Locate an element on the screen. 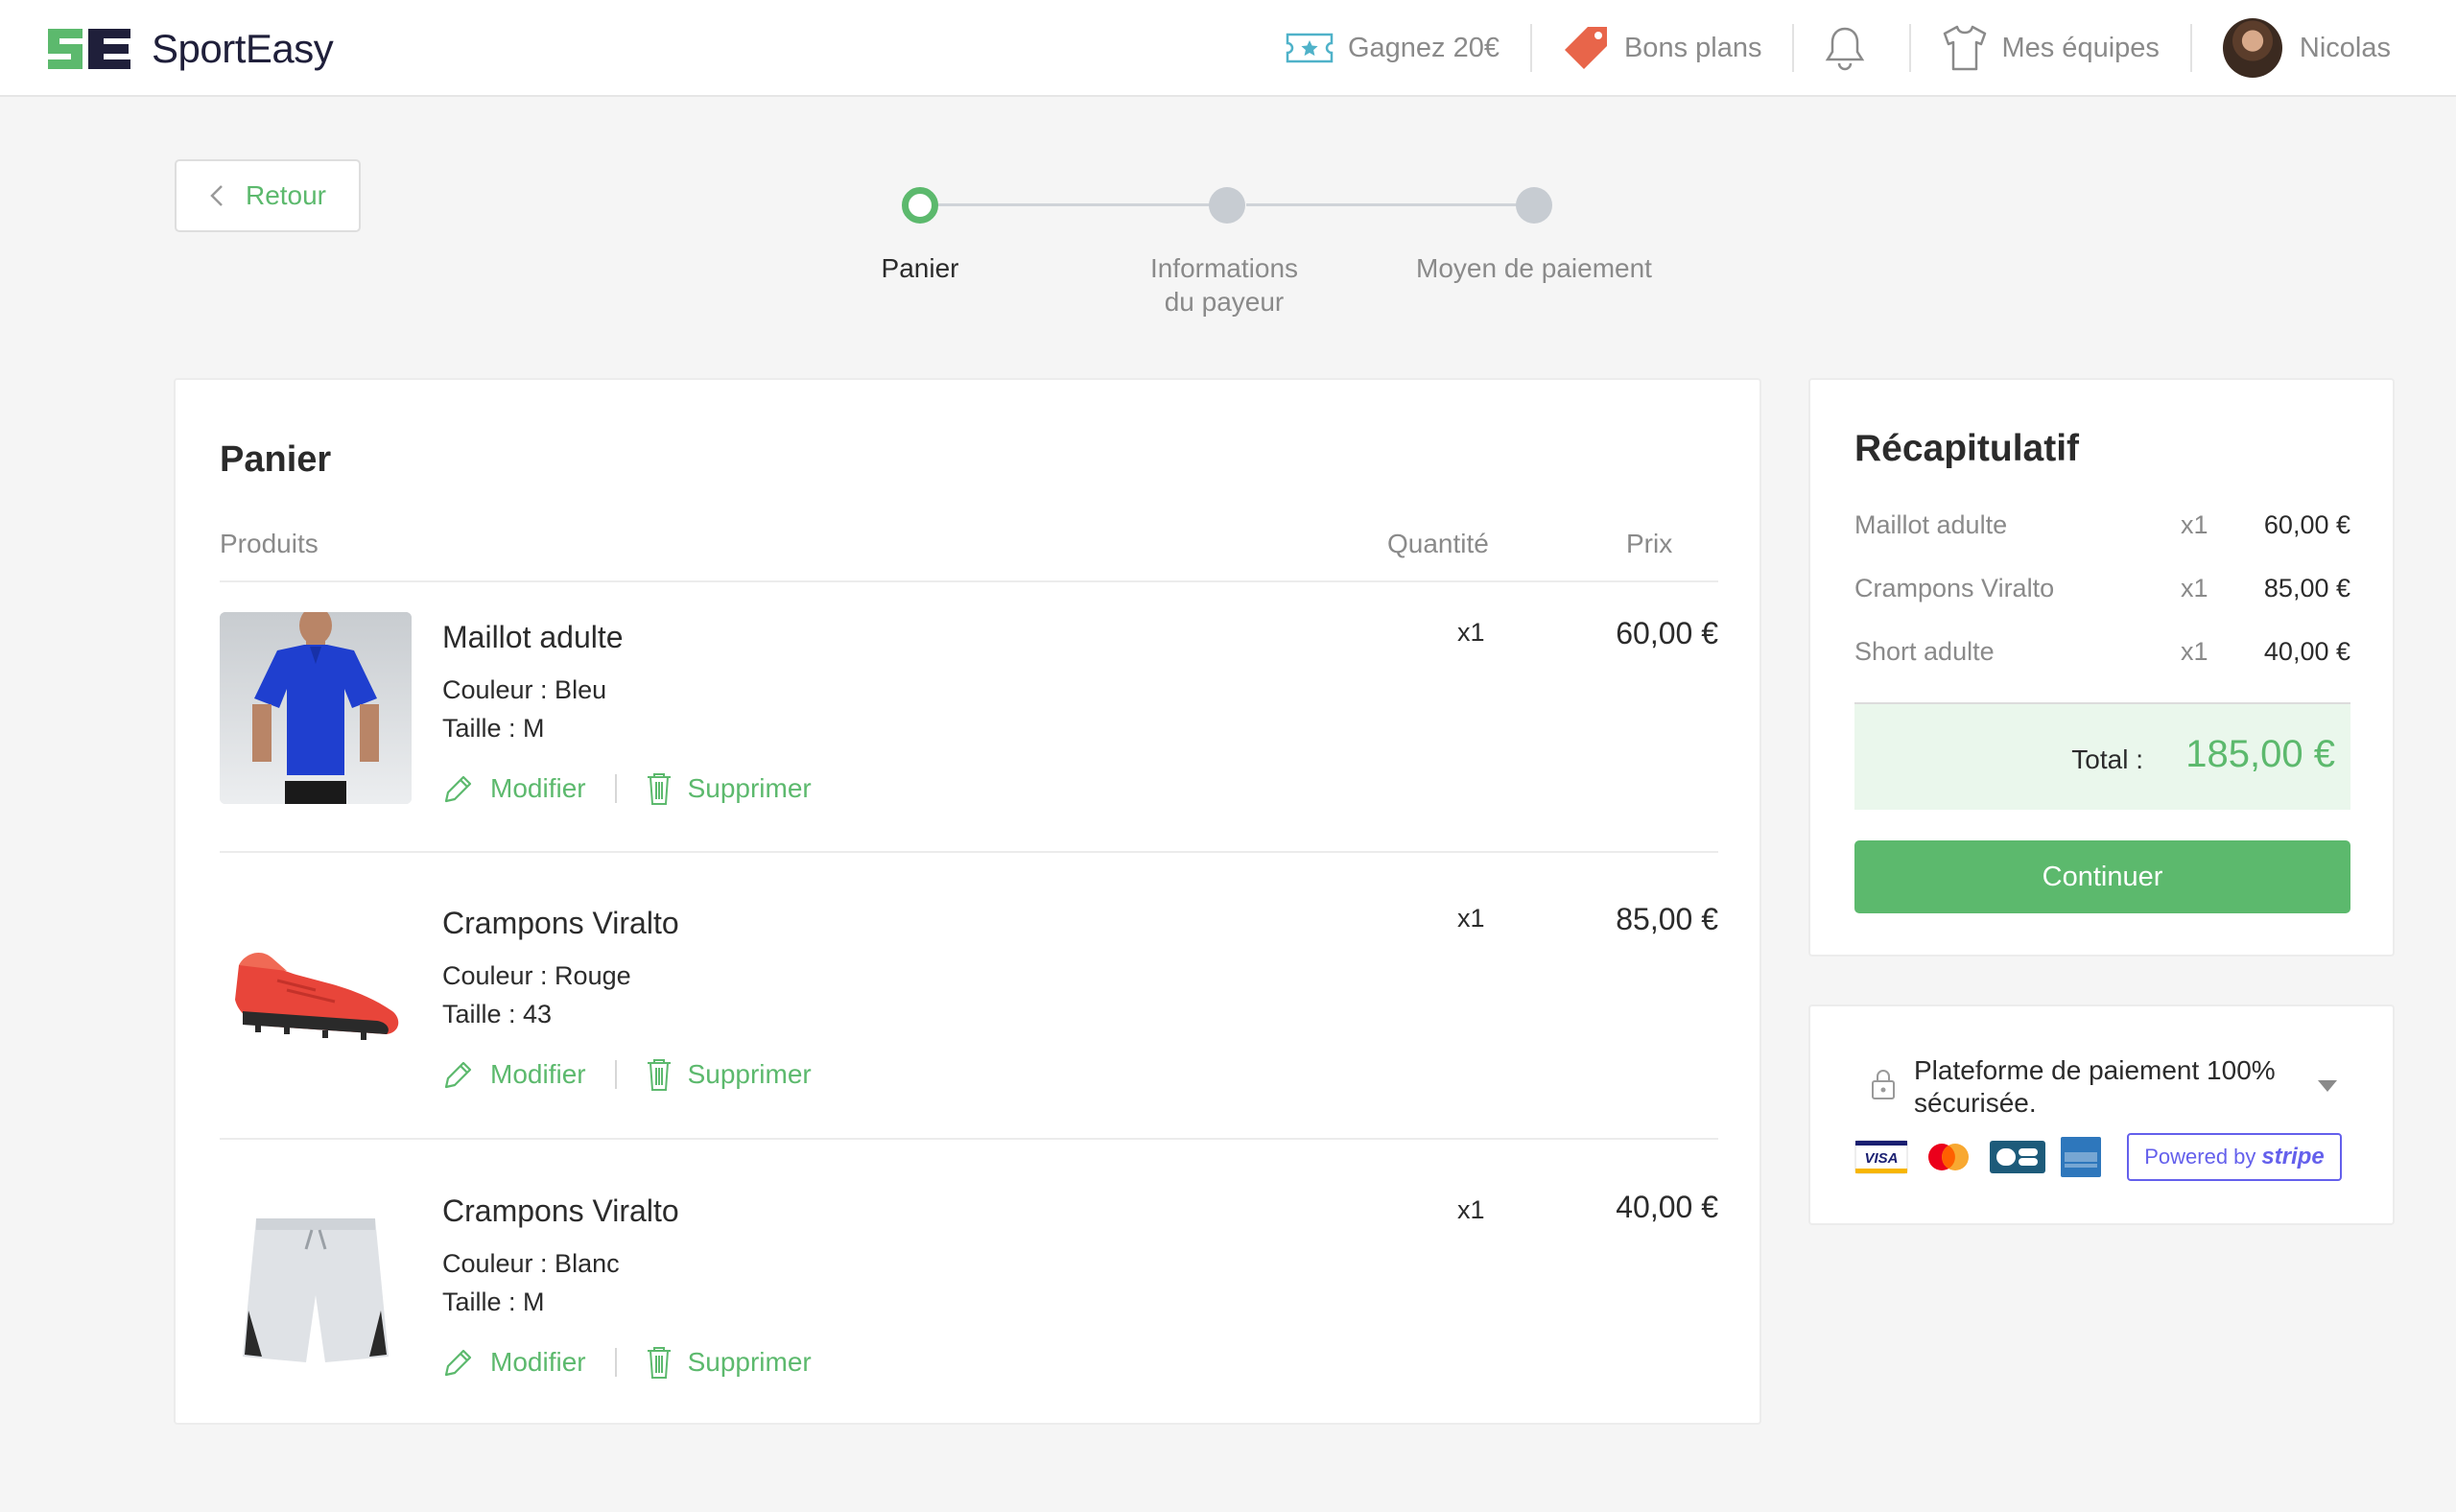 The image size is (2456, 1512). summary-item-name: Short adulte is located at coordinates (1924, 651).